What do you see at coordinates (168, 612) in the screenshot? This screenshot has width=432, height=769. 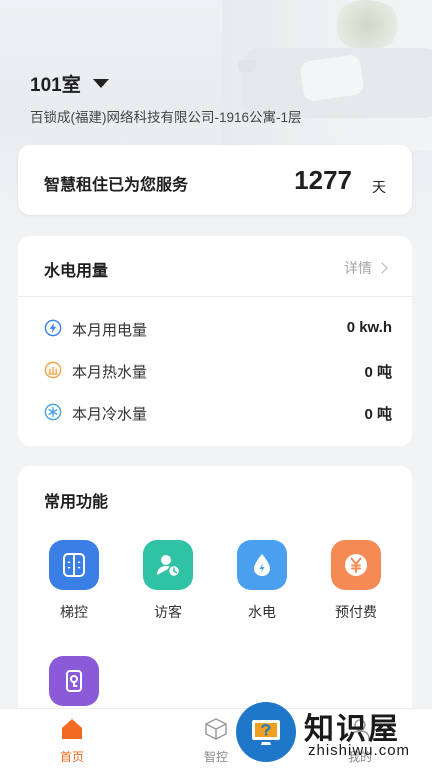 I see `function-label: 访客` at bounding box center [168, 612].